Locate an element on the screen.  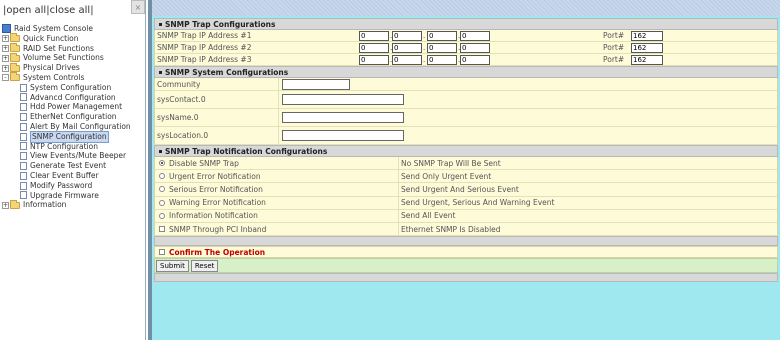
tree-item: - System Controls is located at coordinates (73, 77).